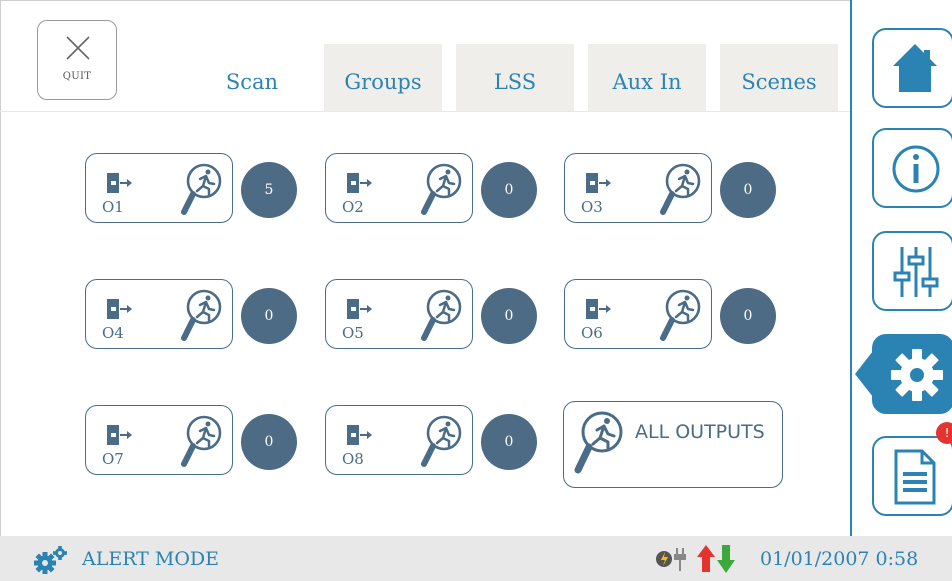 The height and width of the screenshot is (581, 952). I want to click on tab-lss: LSS, so click(515, 78).